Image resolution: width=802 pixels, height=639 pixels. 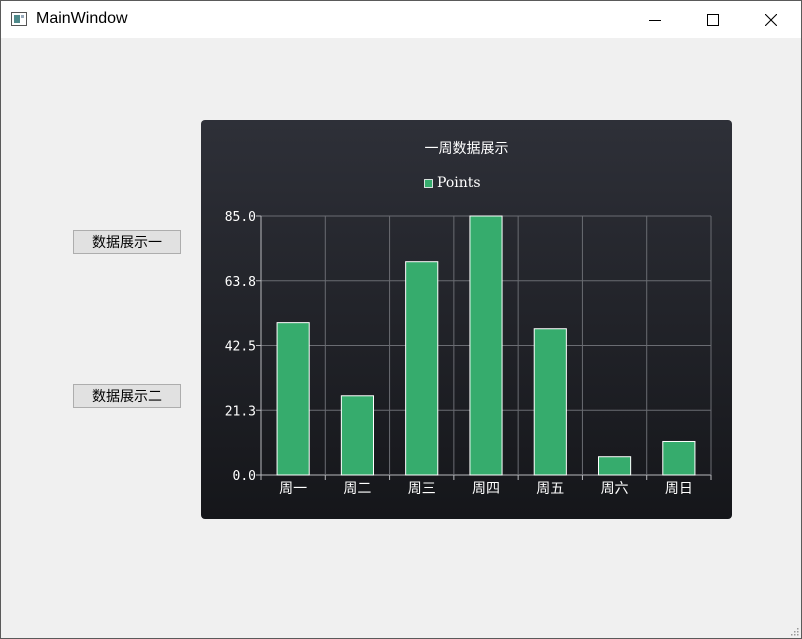 I want to click on y-tick-label: 85.0, so click(x=240, y=217).